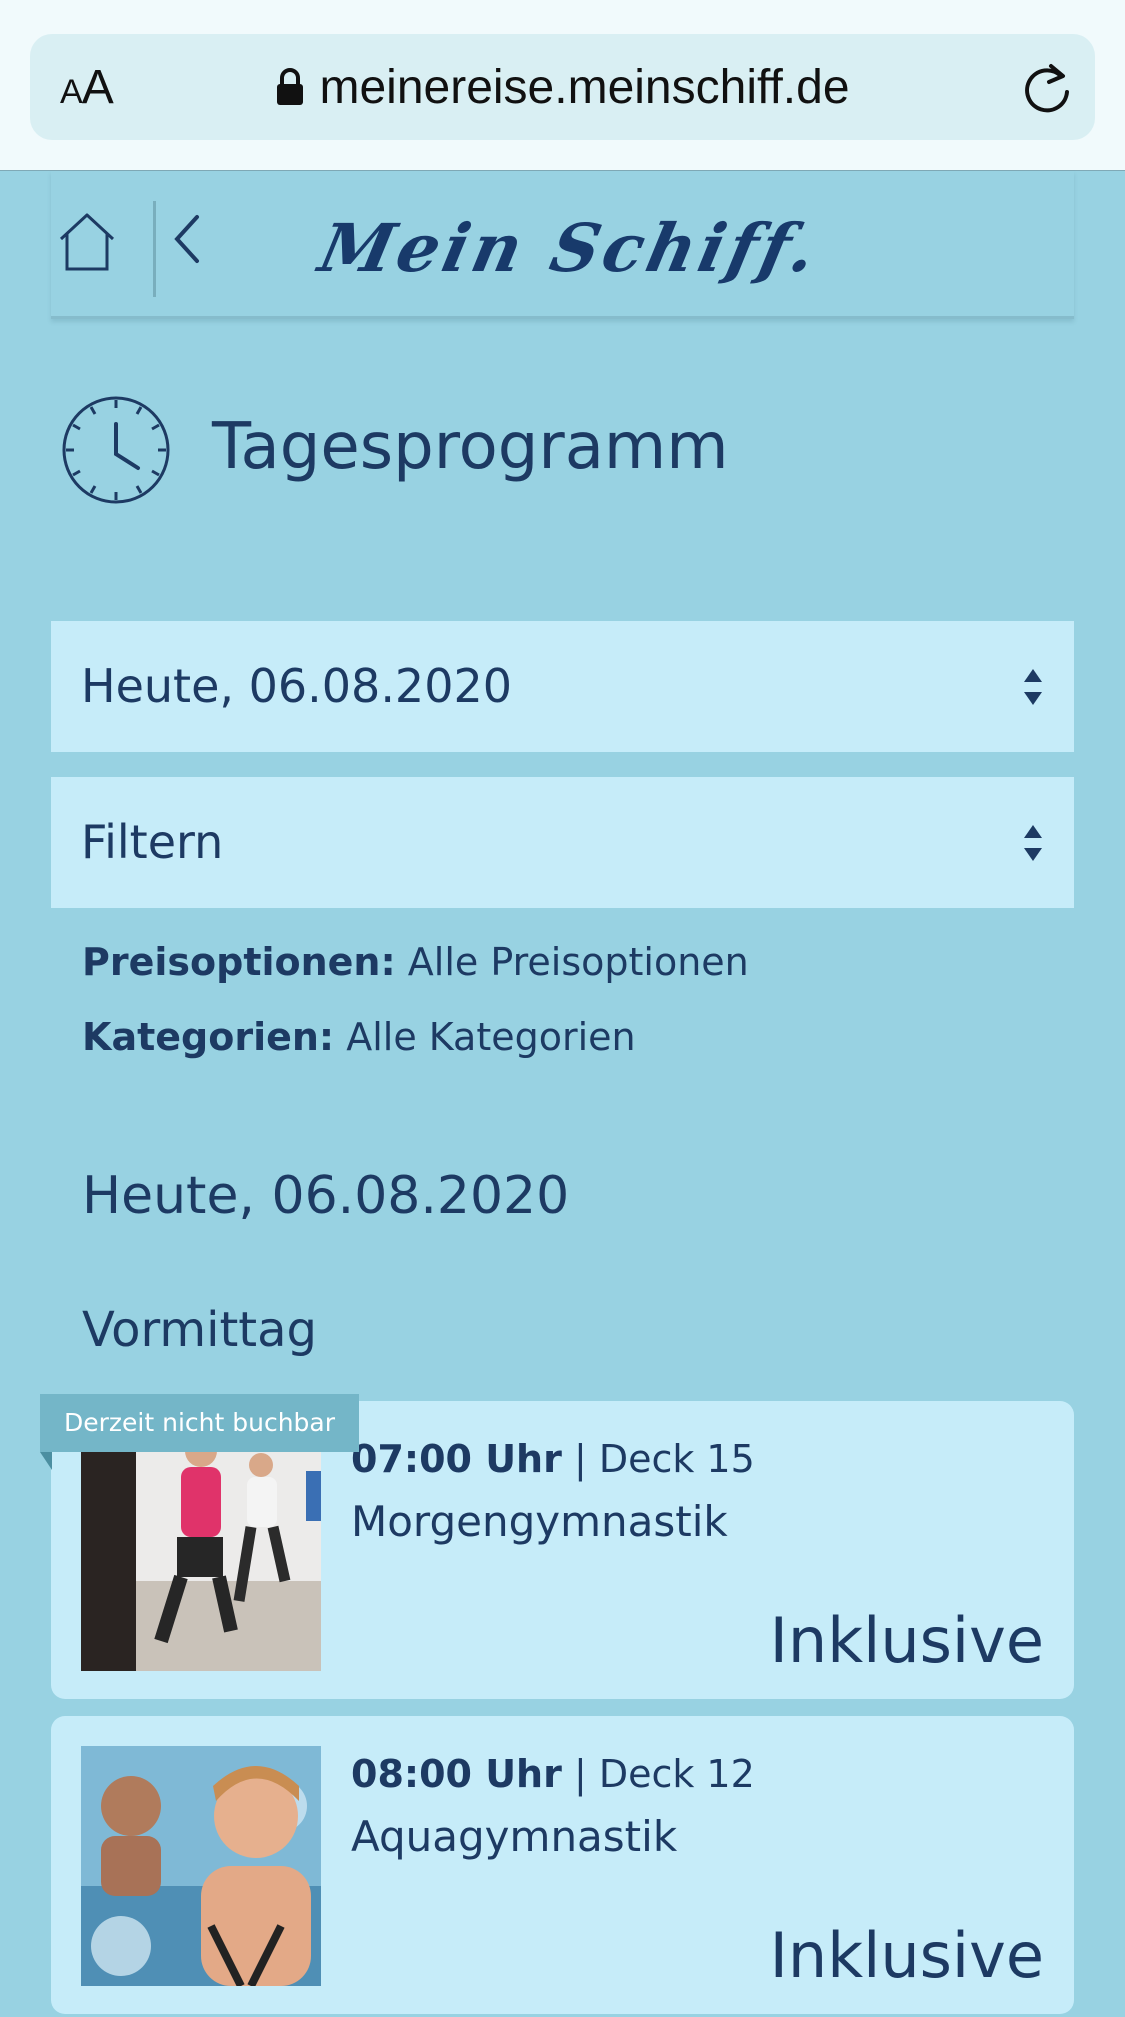 The height and width of the screenshot is (2017, 1125). What do you see at coordinates (570, 248) in the screenshot?
I see `mein-schiff-logo: Mein Schiff.` at bounding box center [570, 248].